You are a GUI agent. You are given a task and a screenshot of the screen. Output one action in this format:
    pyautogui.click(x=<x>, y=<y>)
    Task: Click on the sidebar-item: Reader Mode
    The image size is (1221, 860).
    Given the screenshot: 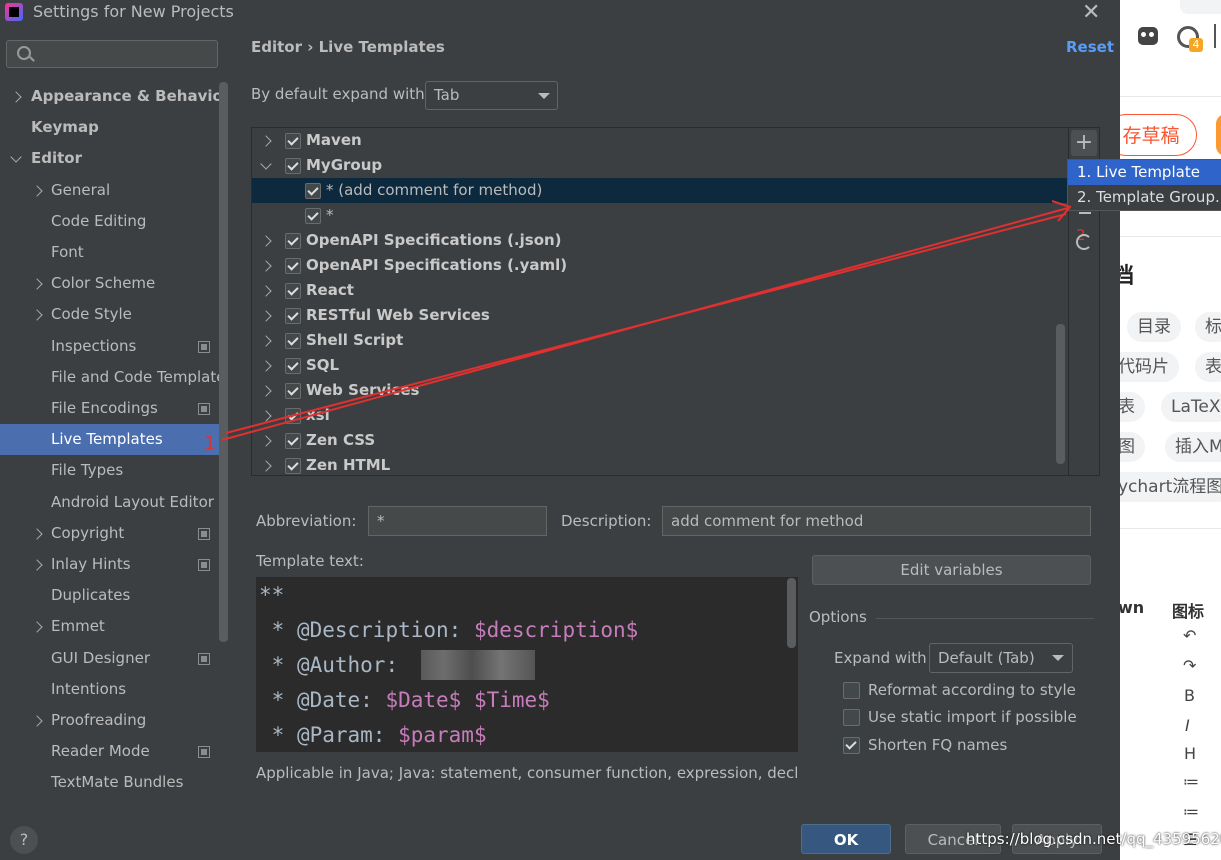 What is the action you would take?
    pyautogui.click(x=114, y=751)
    